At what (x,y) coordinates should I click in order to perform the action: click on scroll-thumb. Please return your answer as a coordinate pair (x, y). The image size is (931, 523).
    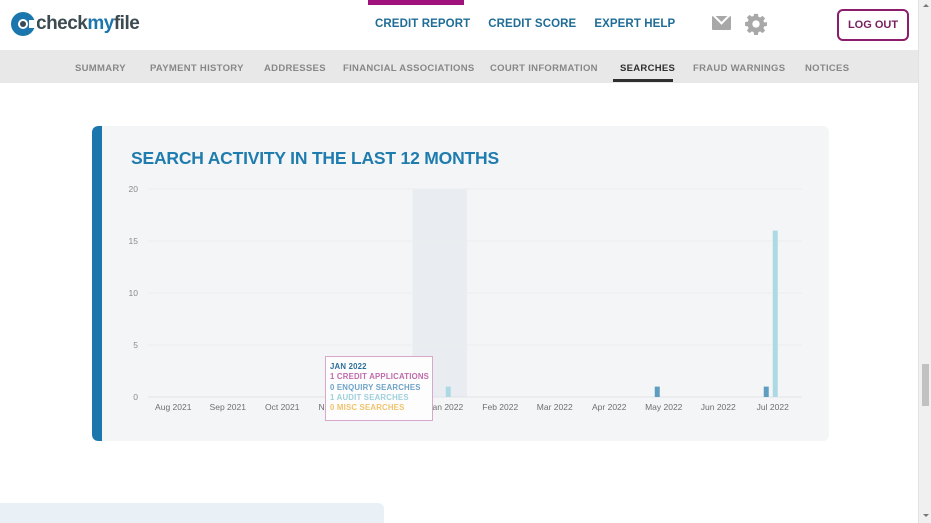
    Looking at the image, I should click on (925, 385).